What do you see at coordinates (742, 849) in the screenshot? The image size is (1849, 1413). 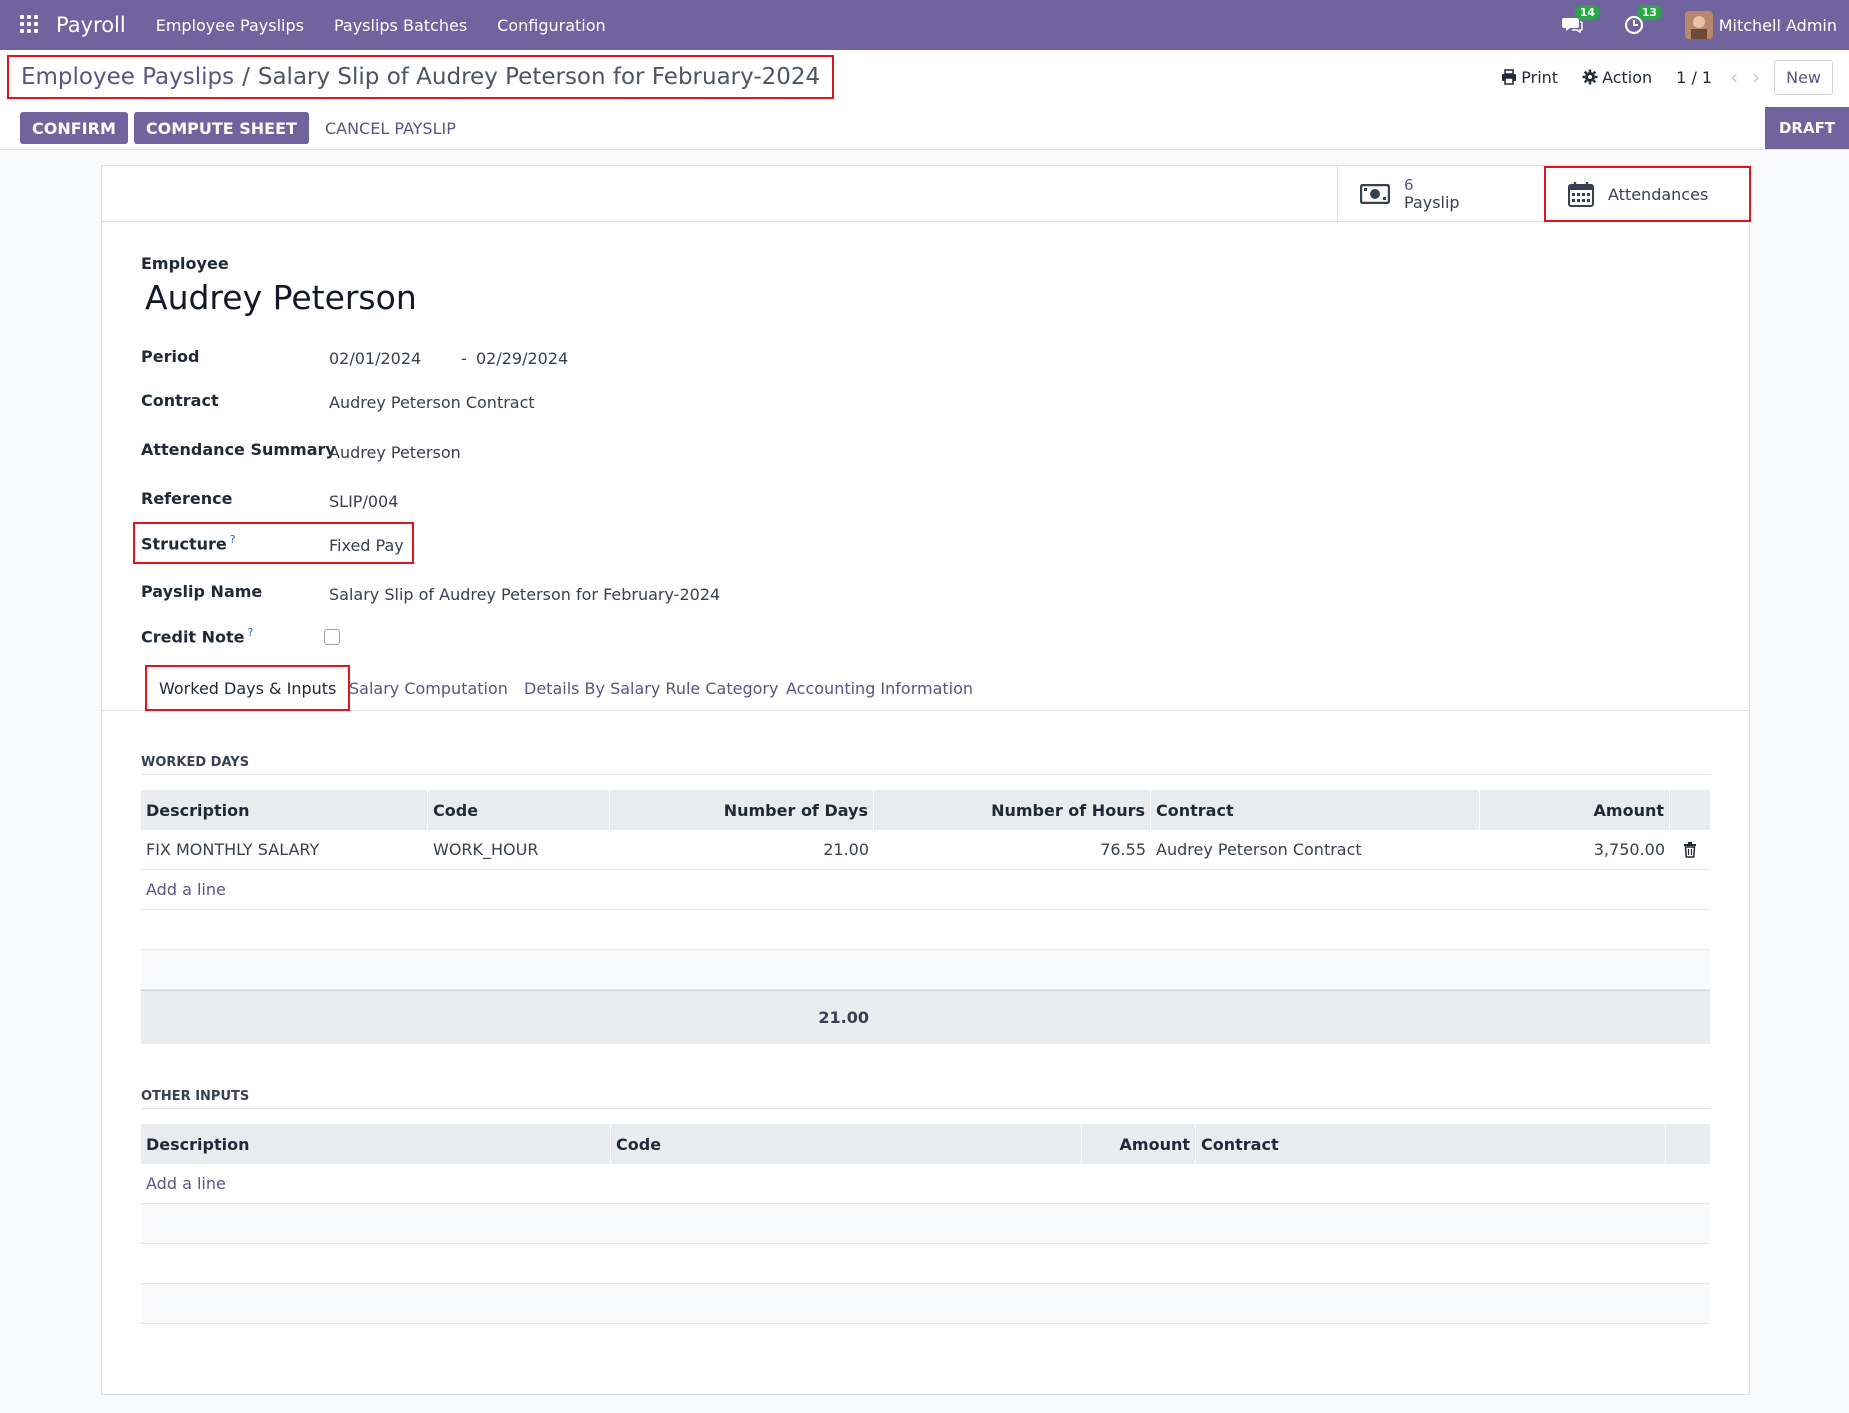 I see `cell-days: 21.00` at bounding box center [742, 849].